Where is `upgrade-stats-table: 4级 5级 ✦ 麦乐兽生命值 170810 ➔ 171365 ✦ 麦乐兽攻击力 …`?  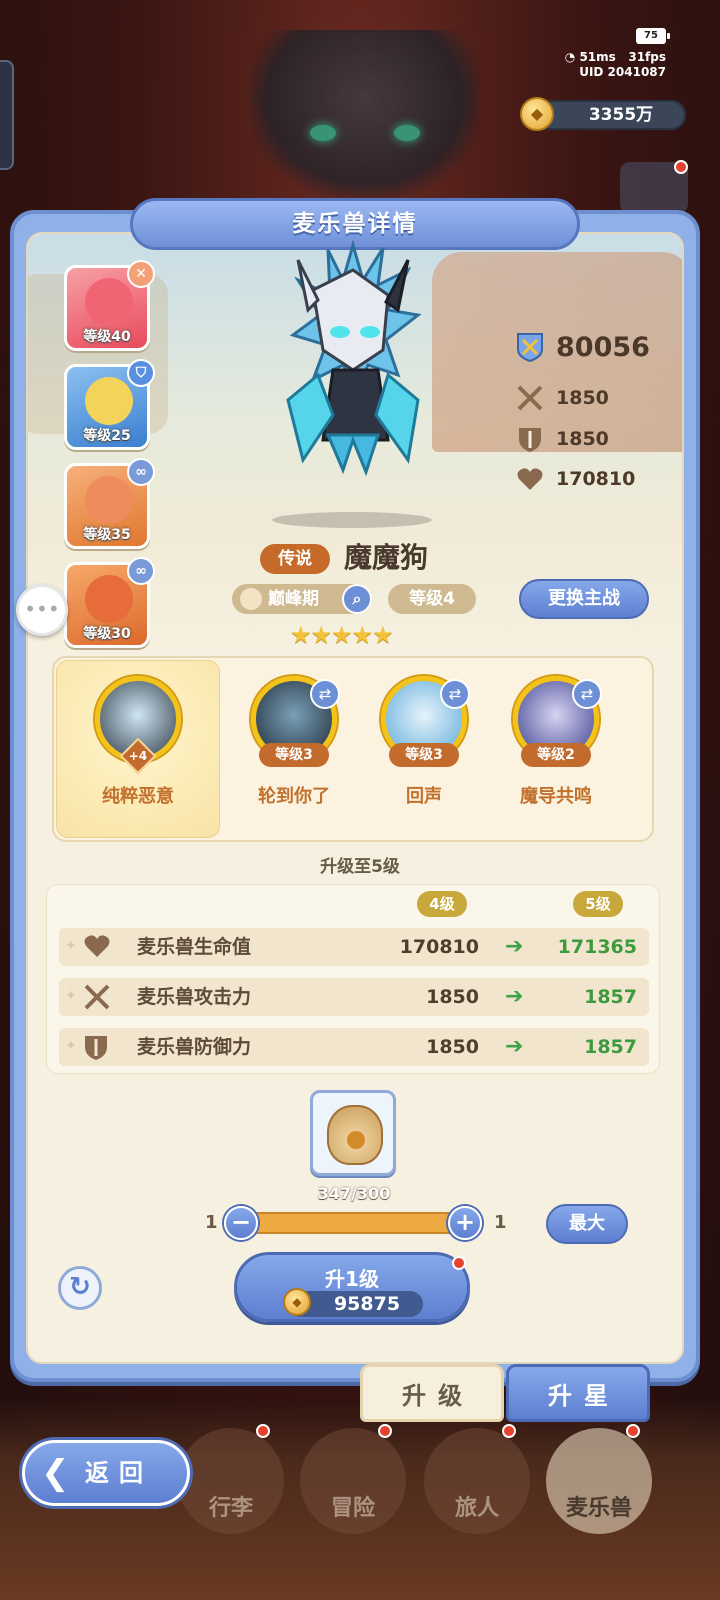
upgrade-stats-table: 4级 5级 ✦ 麦乐兽生命值 170810 ➔ 171365 ✦ 麦乐兽攻击力 … is located at coordinates (353, 979).